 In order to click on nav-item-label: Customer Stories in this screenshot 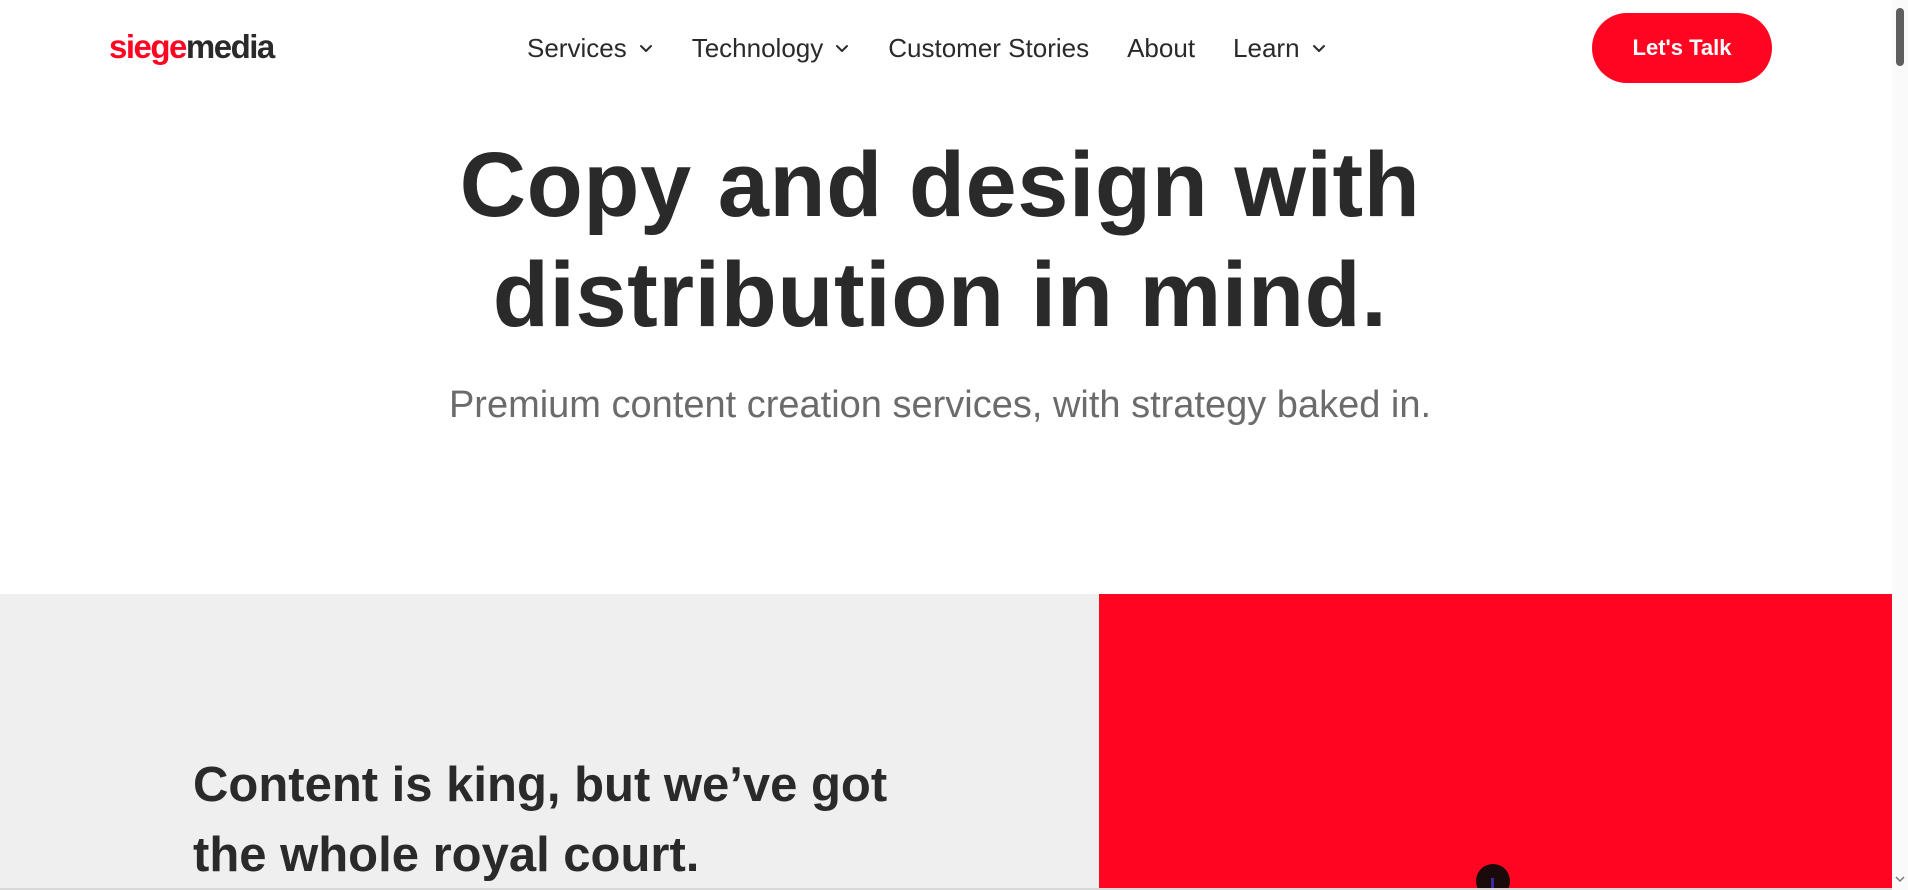, I will do `click(989, 47)`.